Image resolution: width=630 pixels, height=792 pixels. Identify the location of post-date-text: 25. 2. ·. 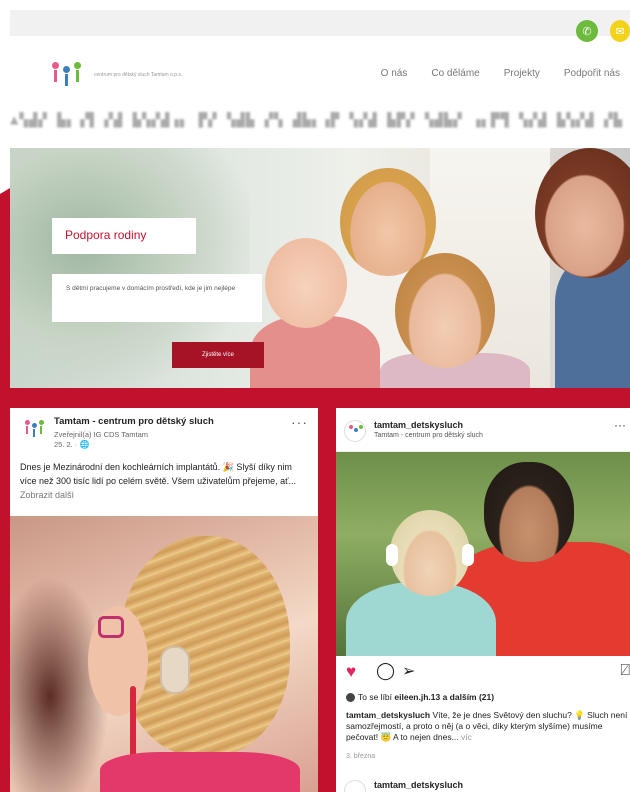
(66, 444).